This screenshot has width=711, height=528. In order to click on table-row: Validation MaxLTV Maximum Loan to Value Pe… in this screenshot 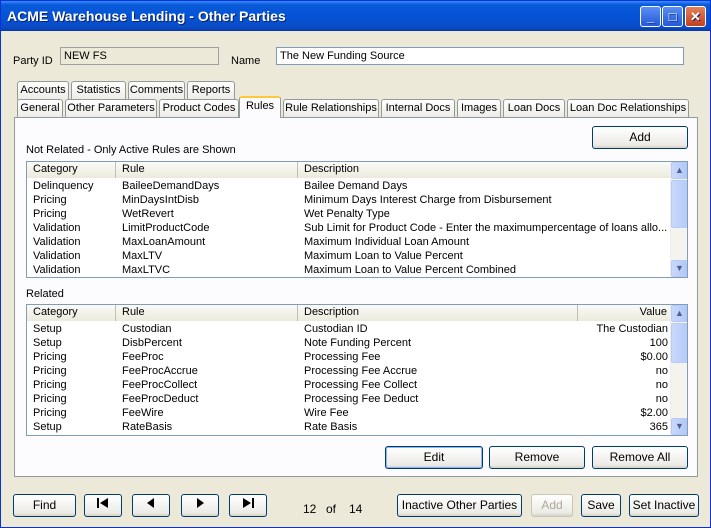, I will do `click(349, 256)`.